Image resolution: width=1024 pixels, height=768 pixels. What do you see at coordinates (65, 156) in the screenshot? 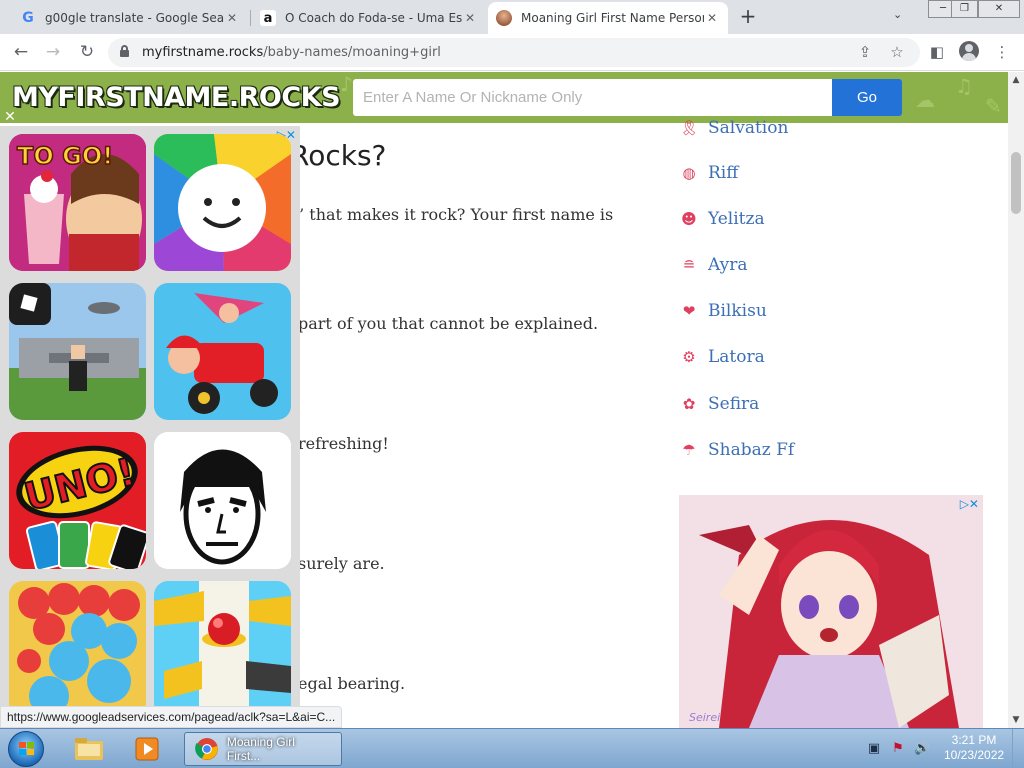
I see `tile-text: TO GO!` at bounding box center [65, 156].